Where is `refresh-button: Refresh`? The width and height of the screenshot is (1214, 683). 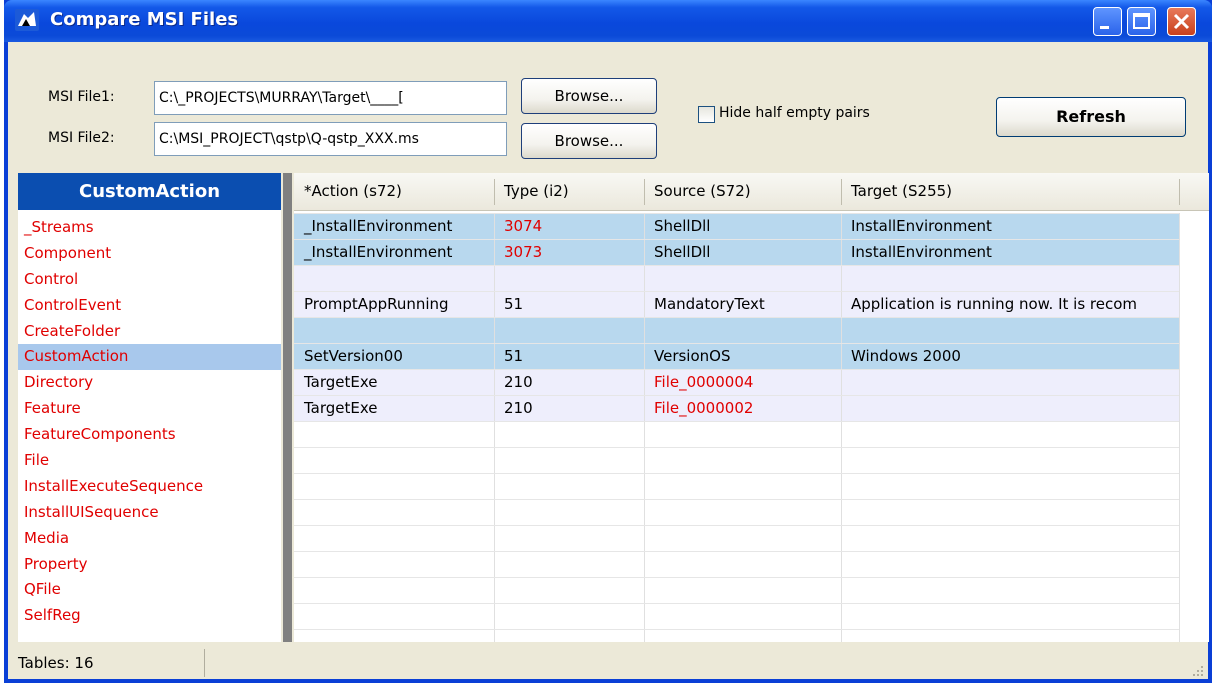
refresh-button: Refresh is located at coordinates (1091, 117).